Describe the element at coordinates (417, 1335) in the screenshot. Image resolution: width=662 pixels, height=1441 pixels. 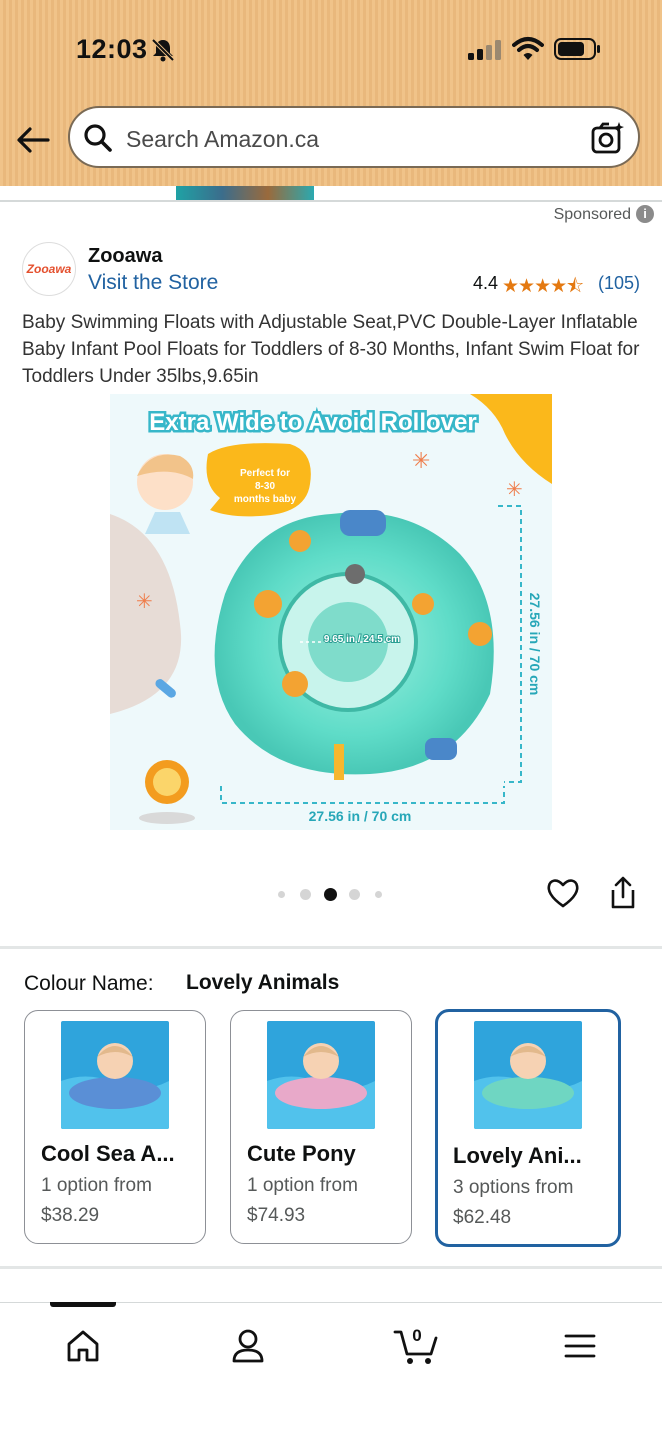
I see `cart-count-badge: 0` at that location.